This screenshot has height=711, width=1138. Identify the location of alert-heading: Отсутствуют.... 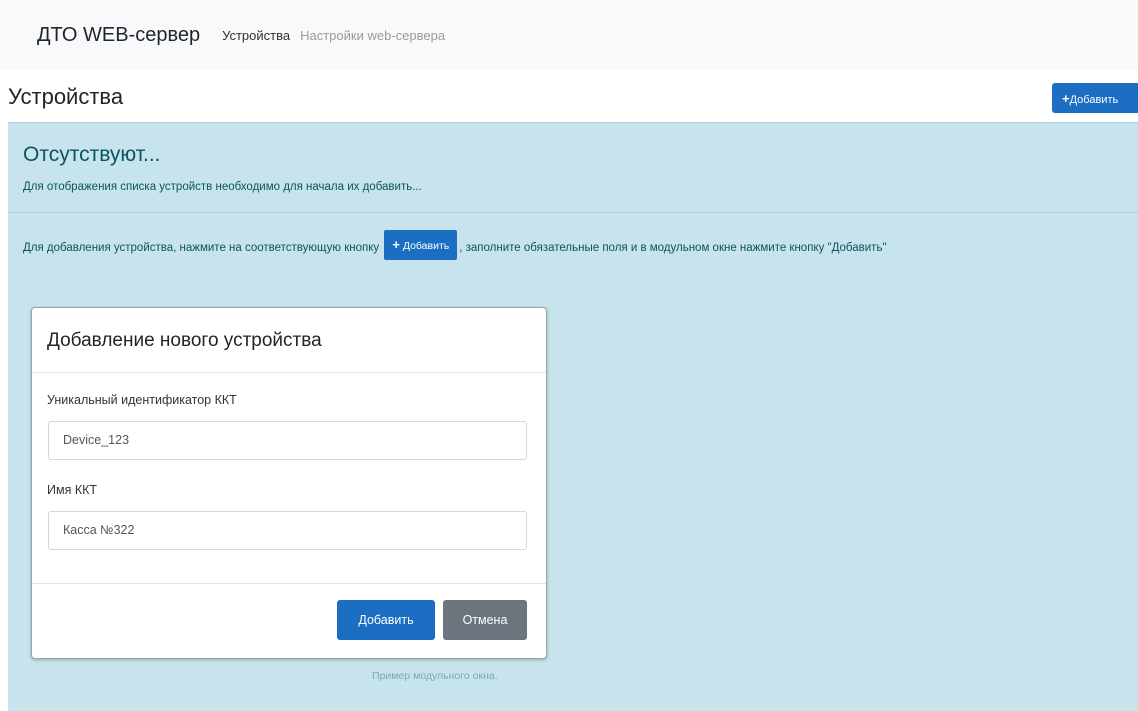
(92, 154).